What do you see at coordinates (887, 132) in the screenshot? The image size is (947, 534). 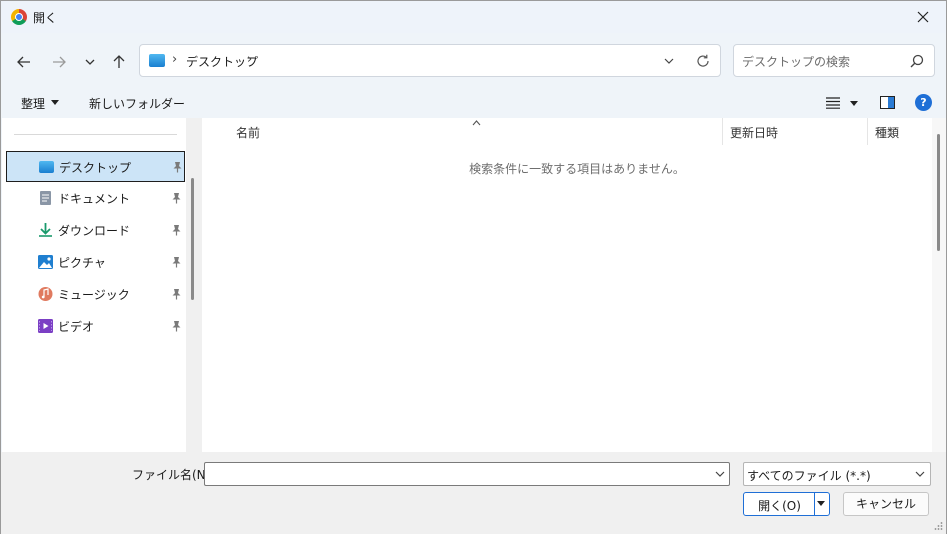 I see `column-header-type: 種類` at bounding box center [887, 132].